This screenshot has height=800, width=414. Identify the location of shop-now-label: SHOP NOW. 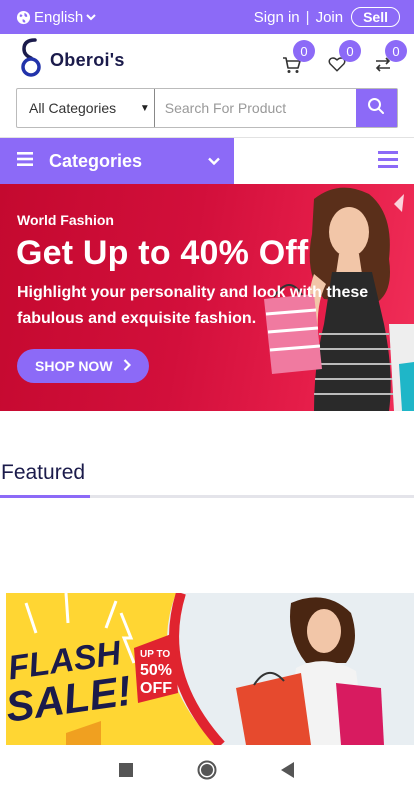
(74, 366).